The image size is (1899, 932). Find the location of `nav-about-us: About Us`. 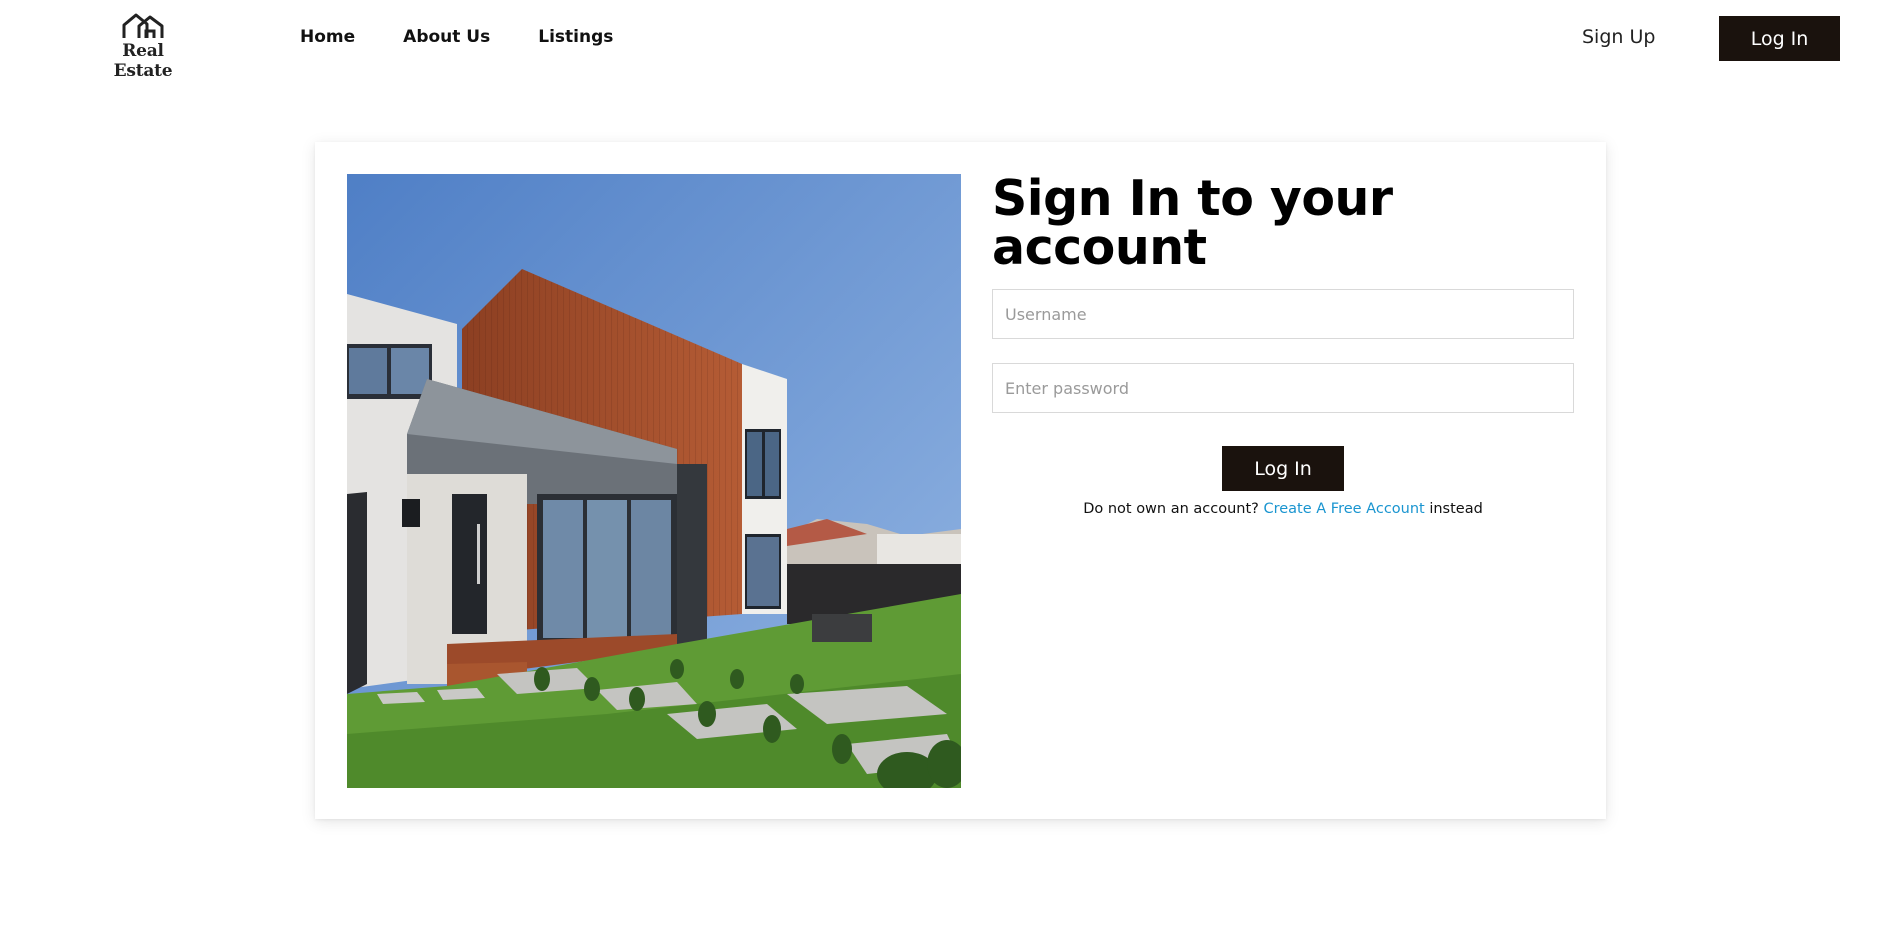

nav-about-us: About Us is located at coordinates (446, 37).